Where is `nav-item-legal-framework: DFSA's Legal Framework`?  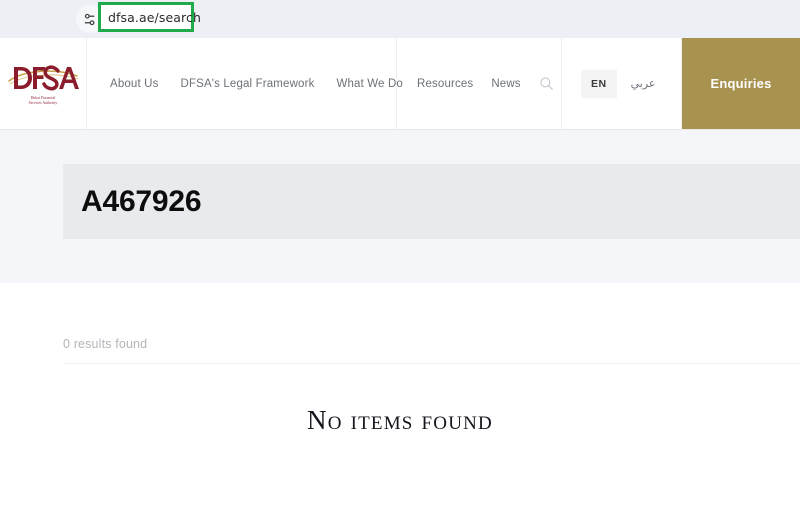
nav-item-legal-framework: DFSA's Legal Framework is located at coordinates (248, 84).